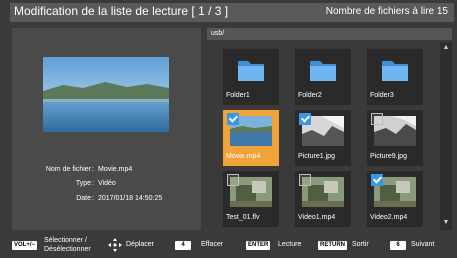 This screenshot has height=258, width=457. I want to click on file-name: Video2.mp4, so click(389, 217).